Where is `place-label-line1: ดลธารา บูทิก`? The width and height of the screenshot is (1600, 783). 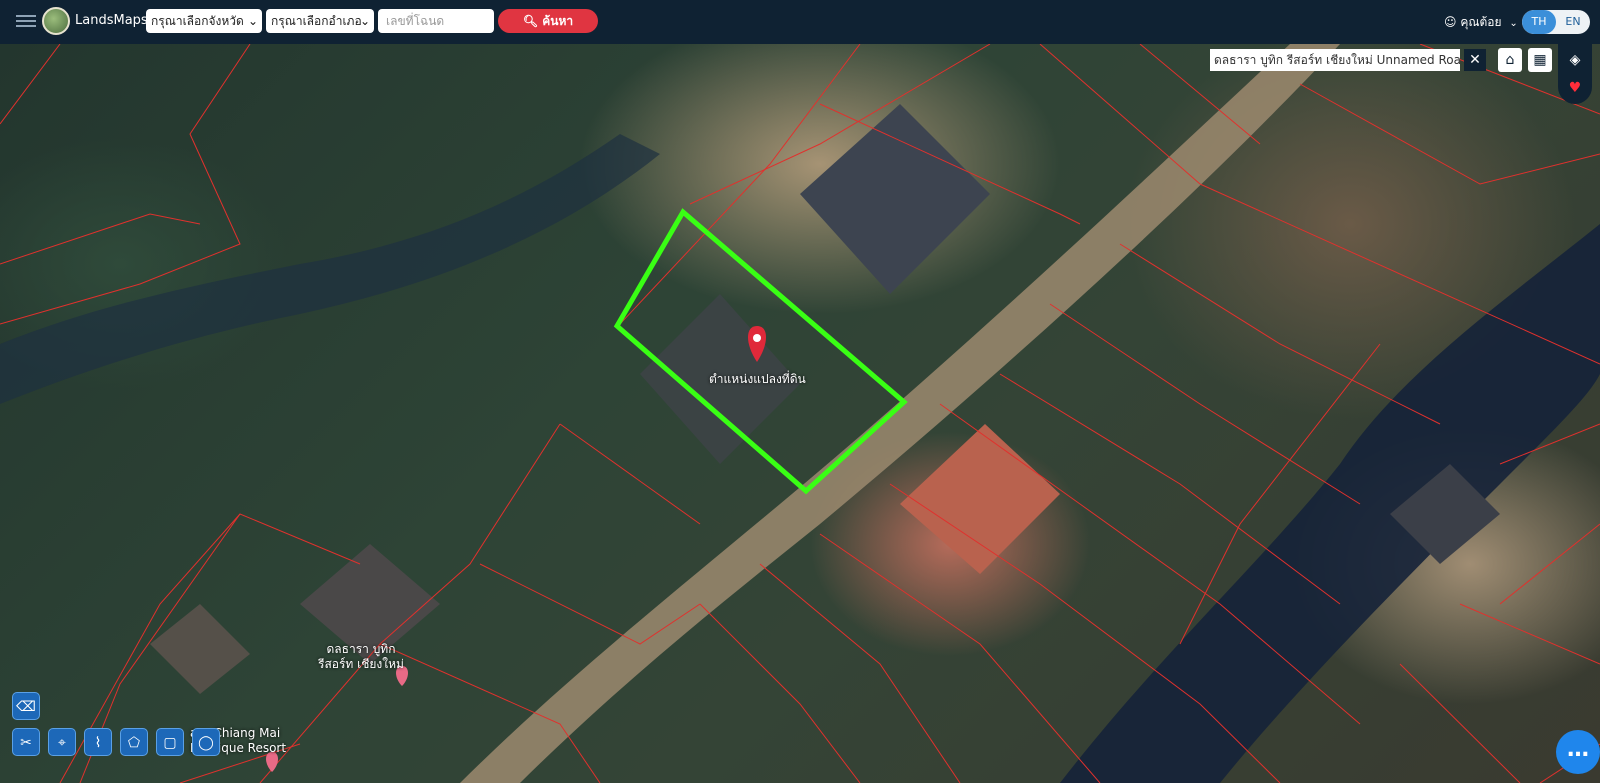
place-label-line1: ดลธารา บูทิก is located at coordinates (361, 649).